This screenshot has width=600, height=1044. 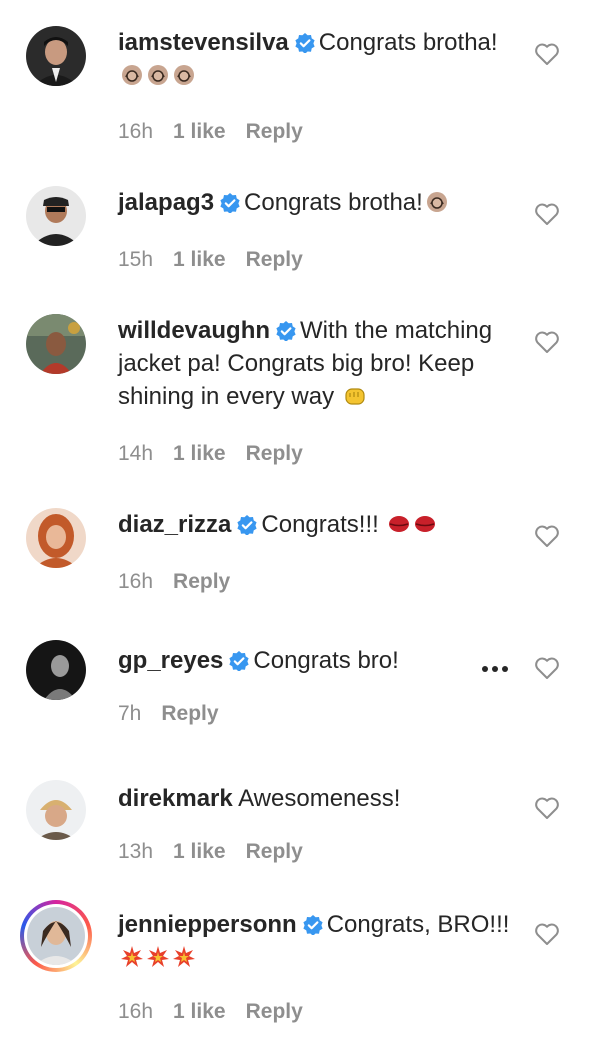 What do you see at coordinates (207, 924) in the screenshot?
I see `username: jennieppersonn` at bounding box center [207, 924].